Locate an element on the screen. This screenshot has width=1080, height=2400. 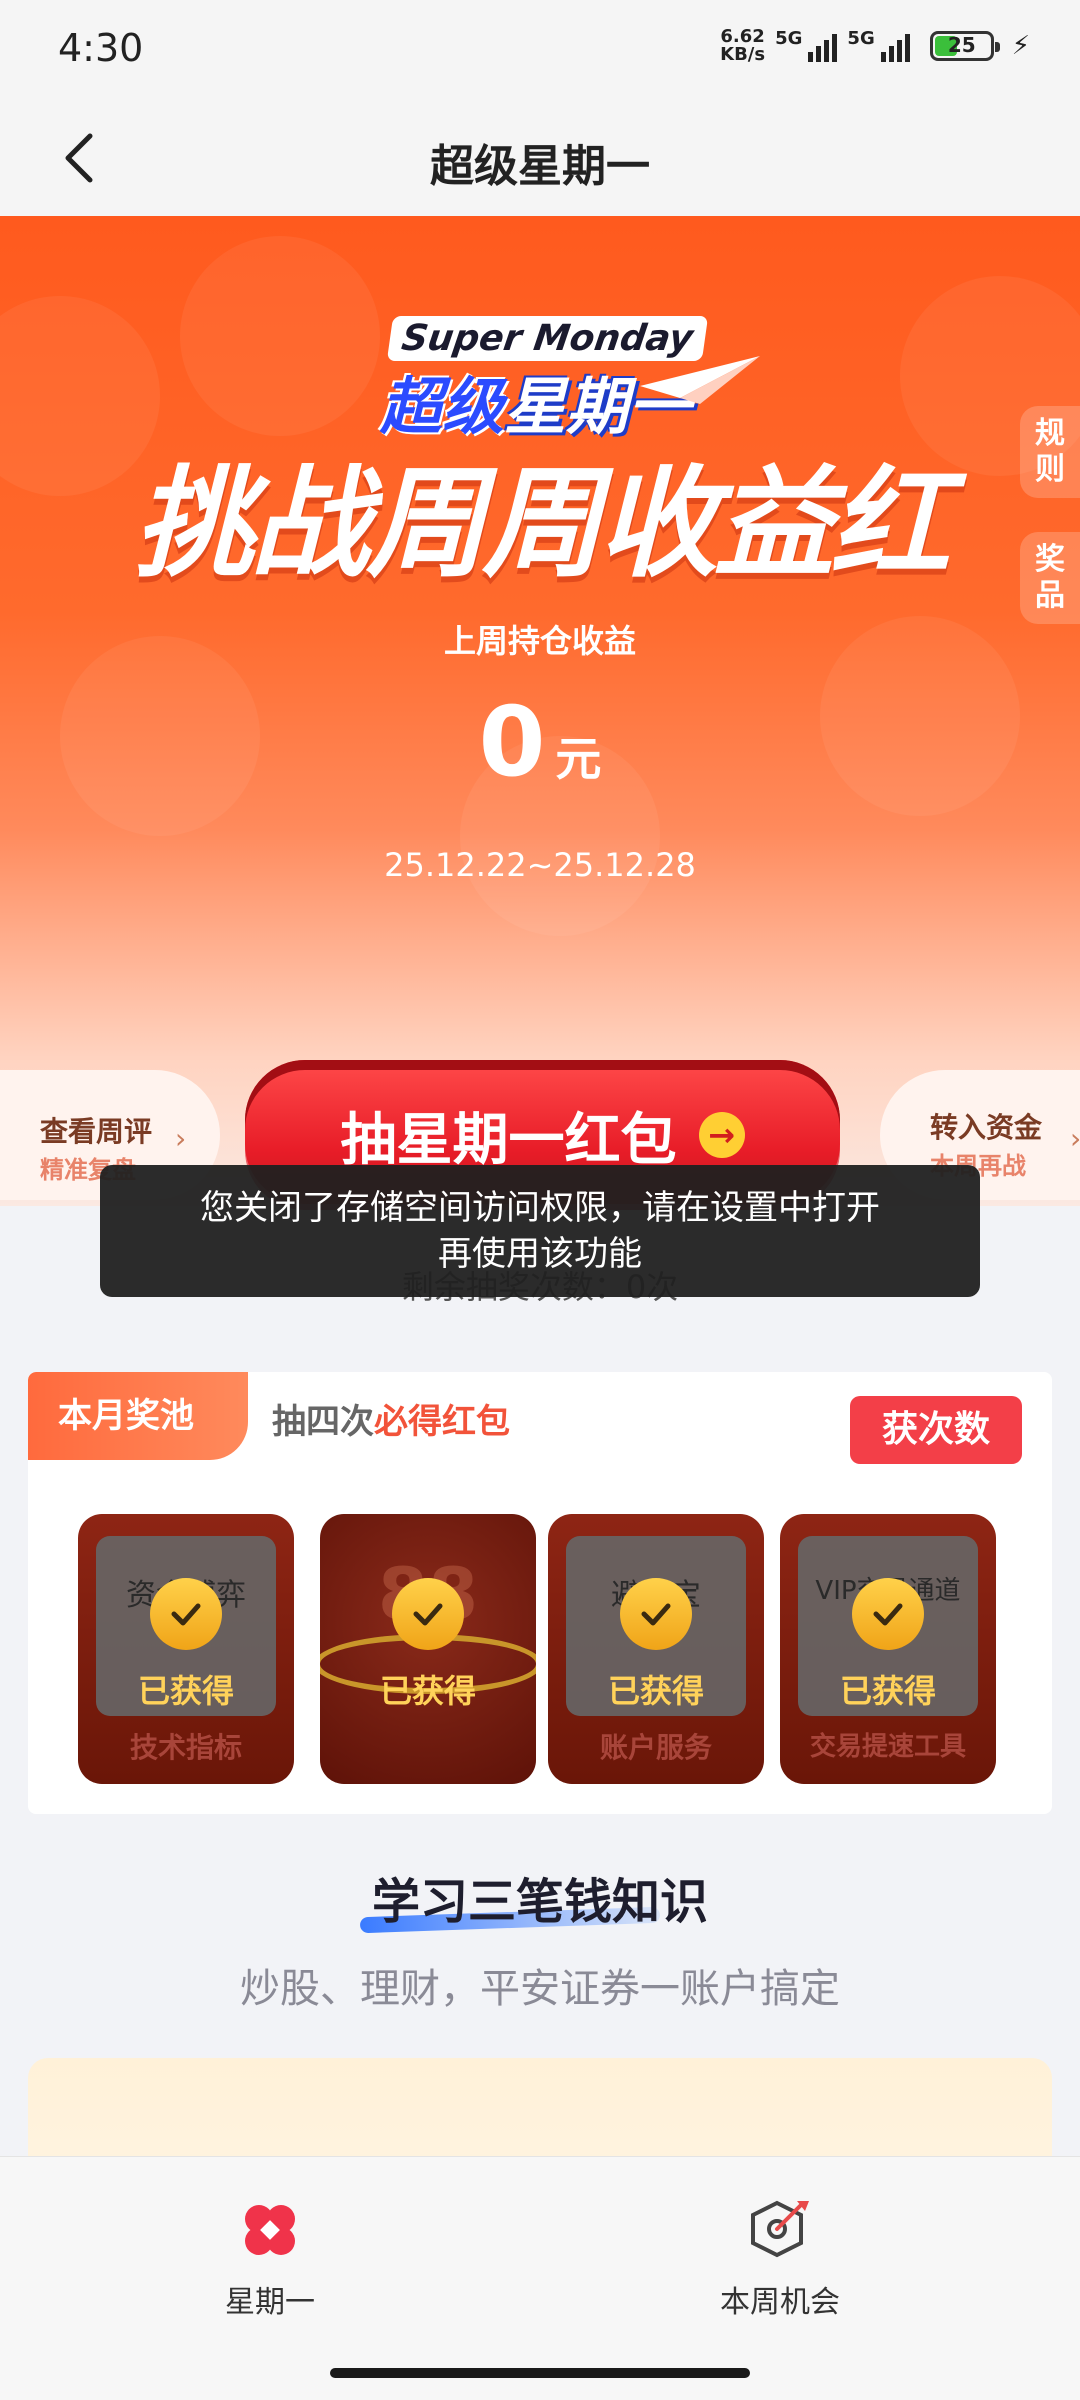
hero-subtitle: 上周持仓收益 is located at coordinates (539, 641).